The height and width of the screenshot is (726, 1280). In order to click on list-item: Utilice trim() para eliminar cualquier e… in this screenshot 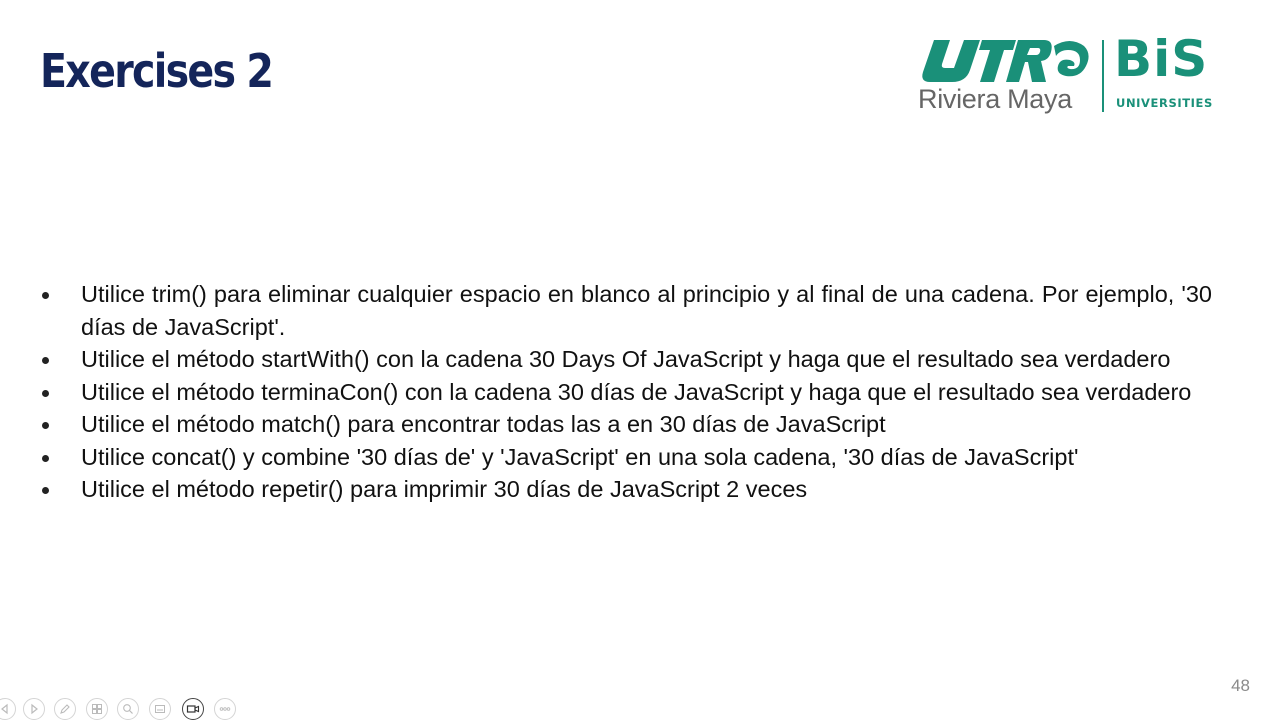, I will do `click(626, 310)`.